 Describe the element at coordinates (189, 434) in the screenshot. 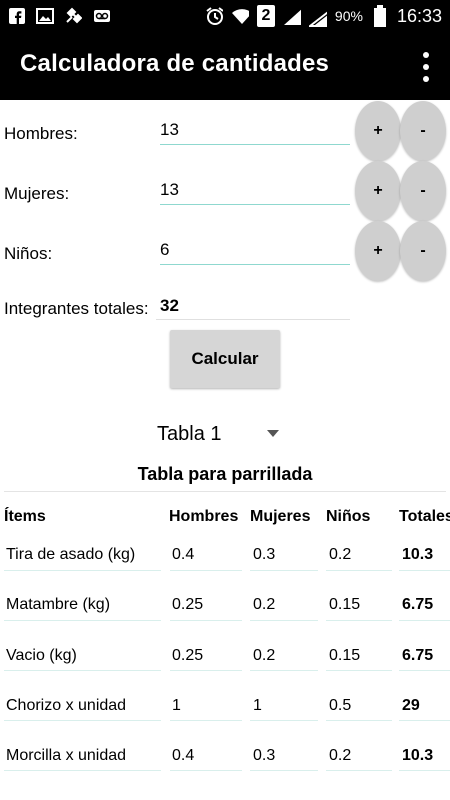

I see `table-spinner: Tabla 1` at that location.